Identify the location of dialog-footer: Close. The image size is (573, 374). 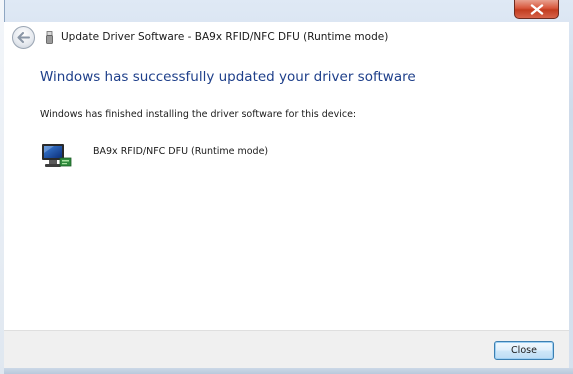
(286, 349).